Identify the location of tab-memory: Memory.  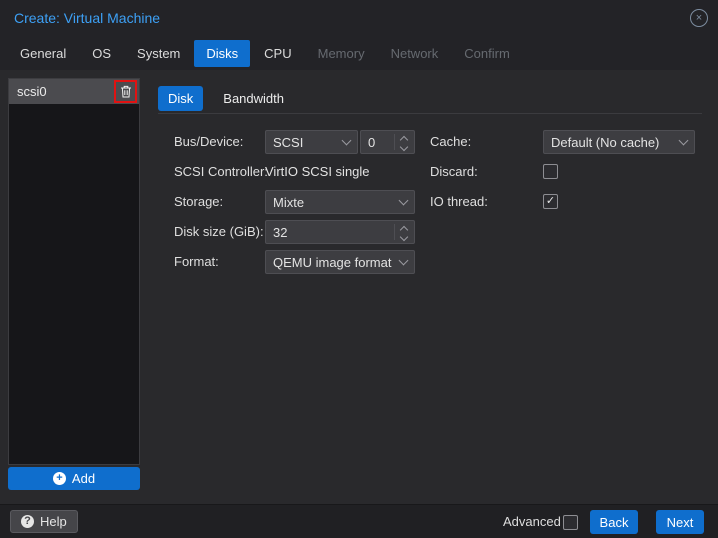
(341, 53).